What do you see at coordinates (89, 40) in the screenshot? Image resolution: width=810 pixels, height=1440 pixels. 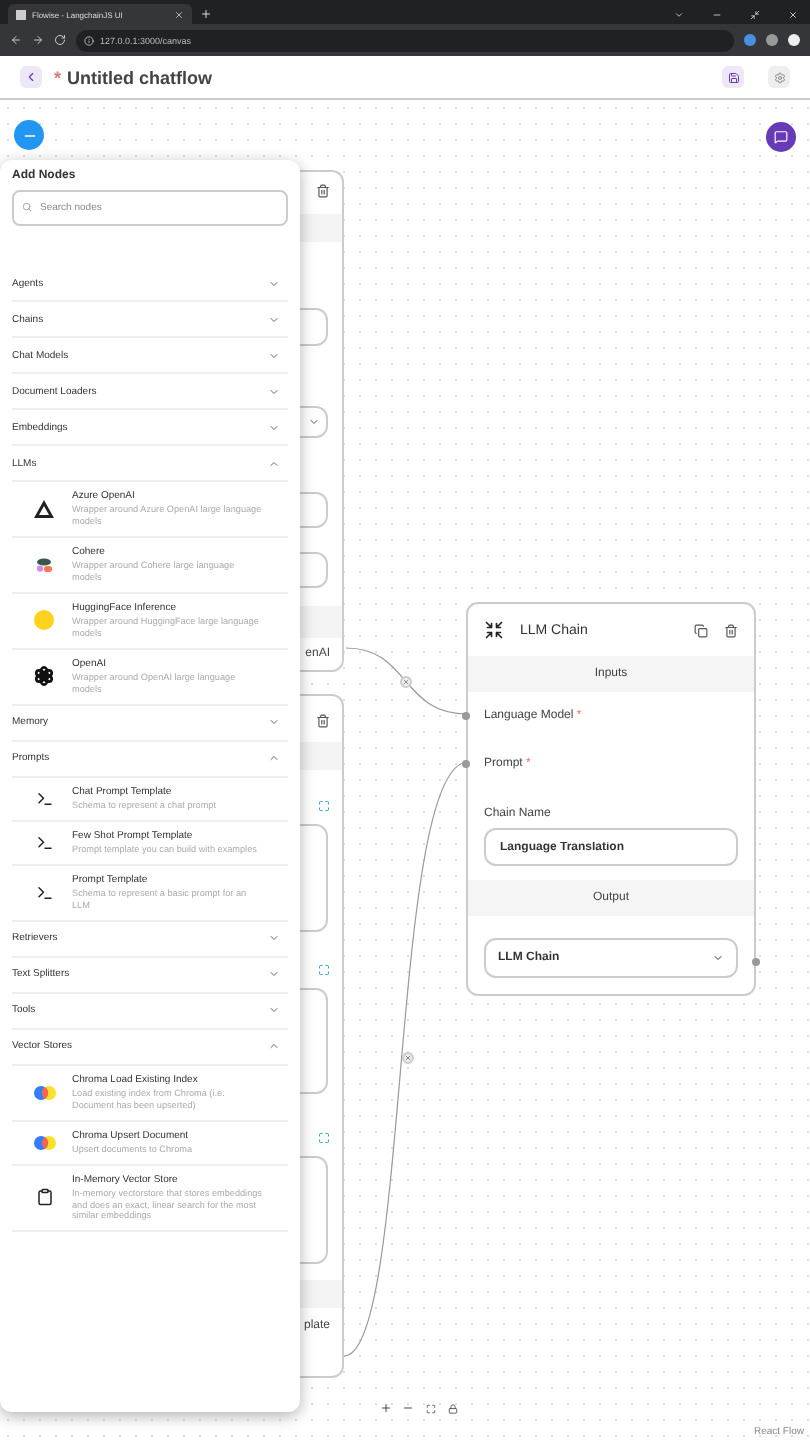 I see `info-icon` at bounding box center [89, 40].